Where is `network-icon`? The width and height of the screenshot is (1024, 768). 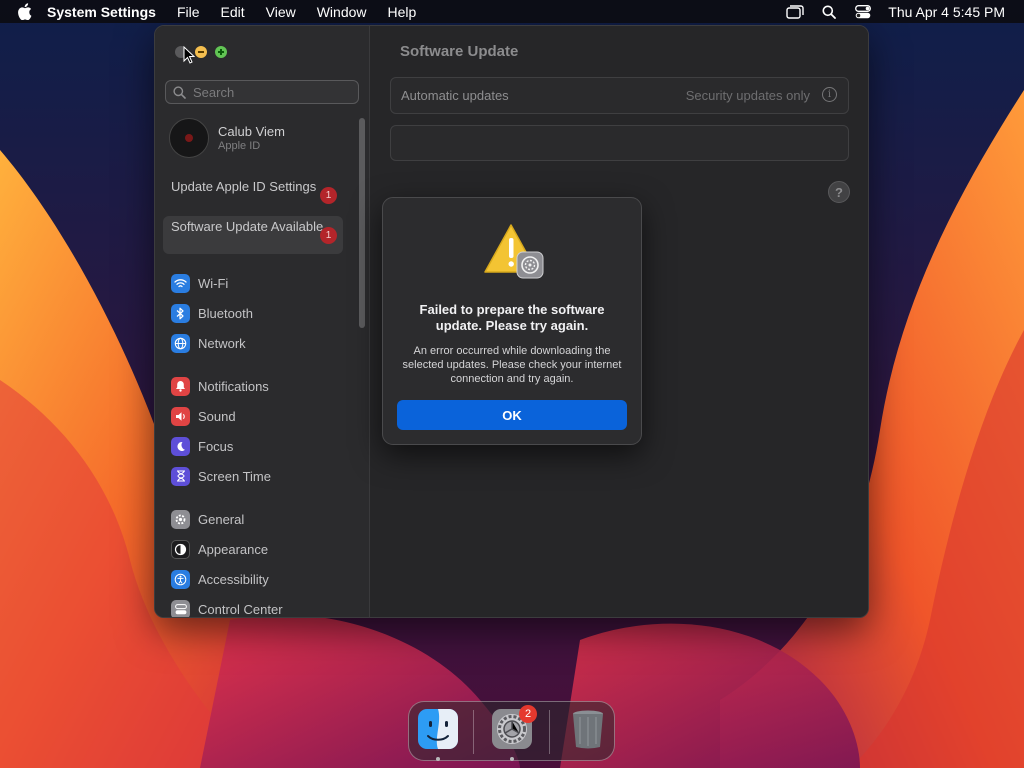
network-icon is located at coordinates (180, 343).